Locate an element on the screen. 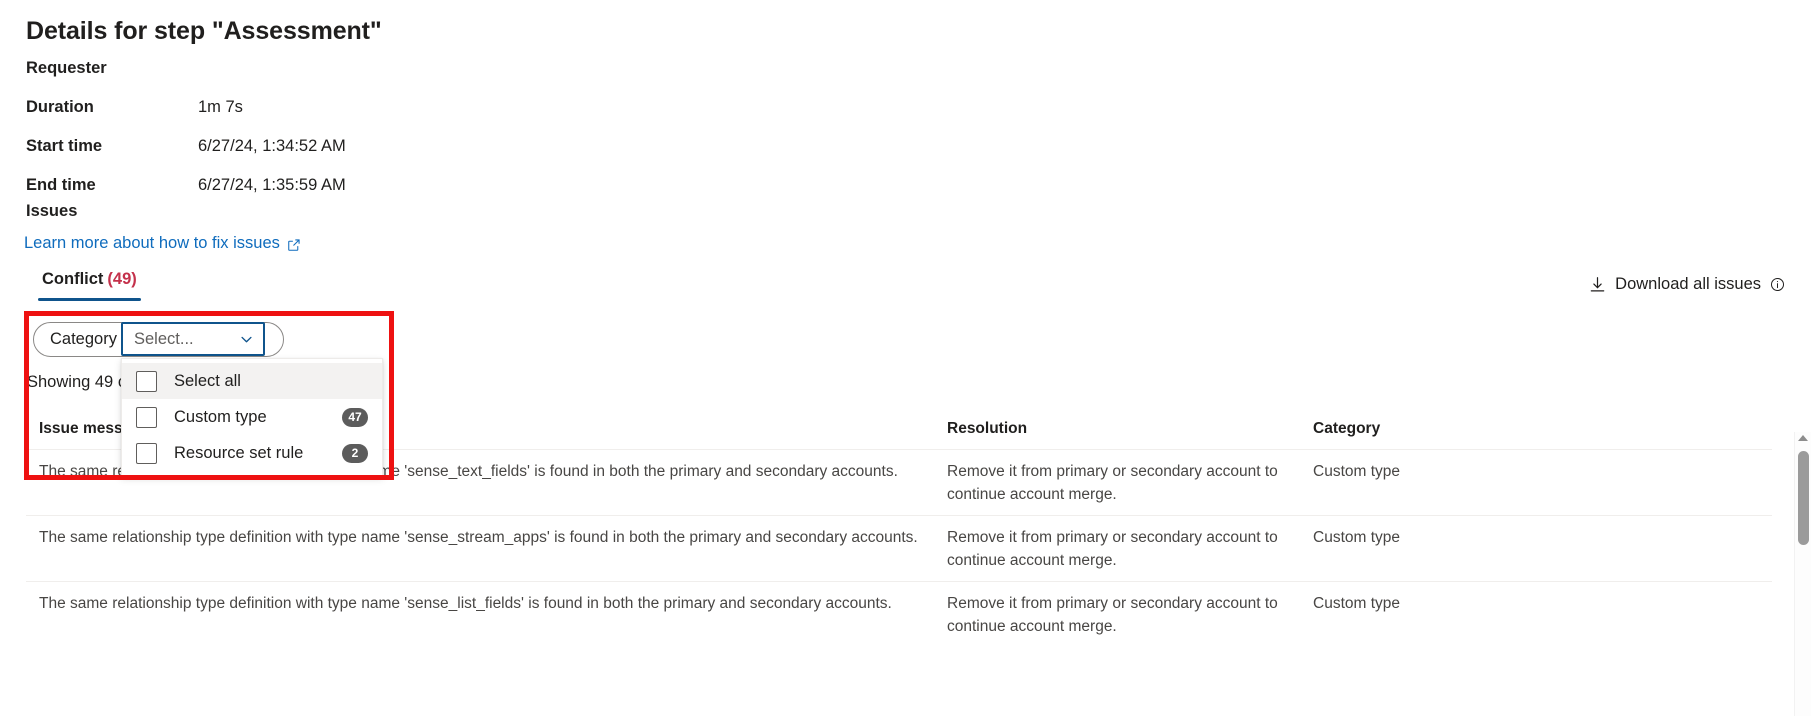  issues-tabstrip: Conflict (49) is located at coordinates (89, 285).